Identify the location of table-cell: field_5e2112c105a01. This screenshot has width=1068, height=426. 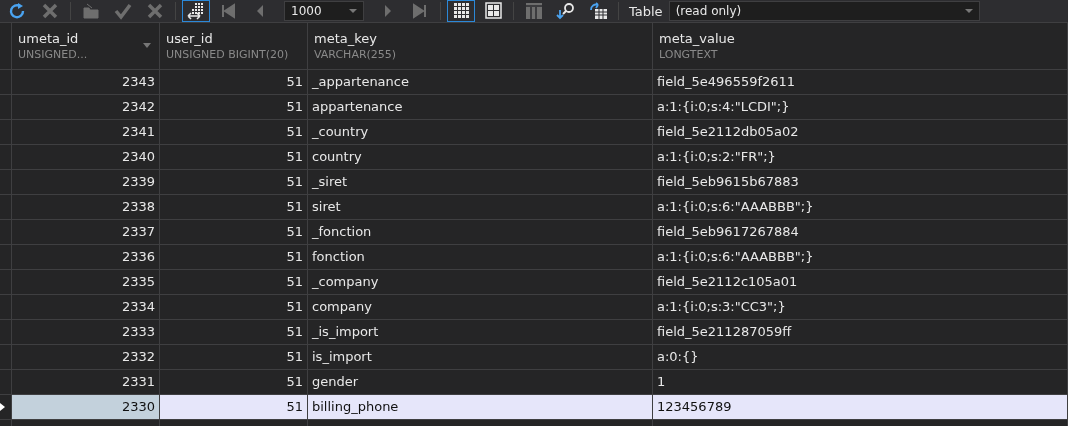
(860, 282).